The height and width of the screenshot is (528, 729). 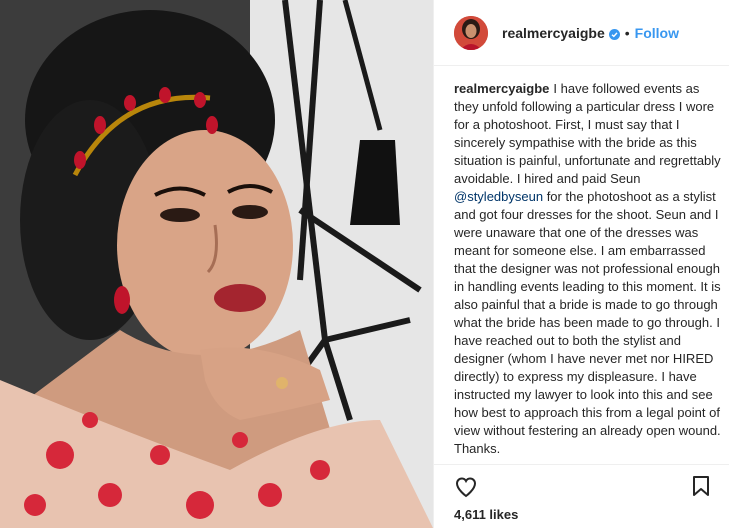 I want to click on caption-username: realmercyaigbe, so click(x=501, y=88).